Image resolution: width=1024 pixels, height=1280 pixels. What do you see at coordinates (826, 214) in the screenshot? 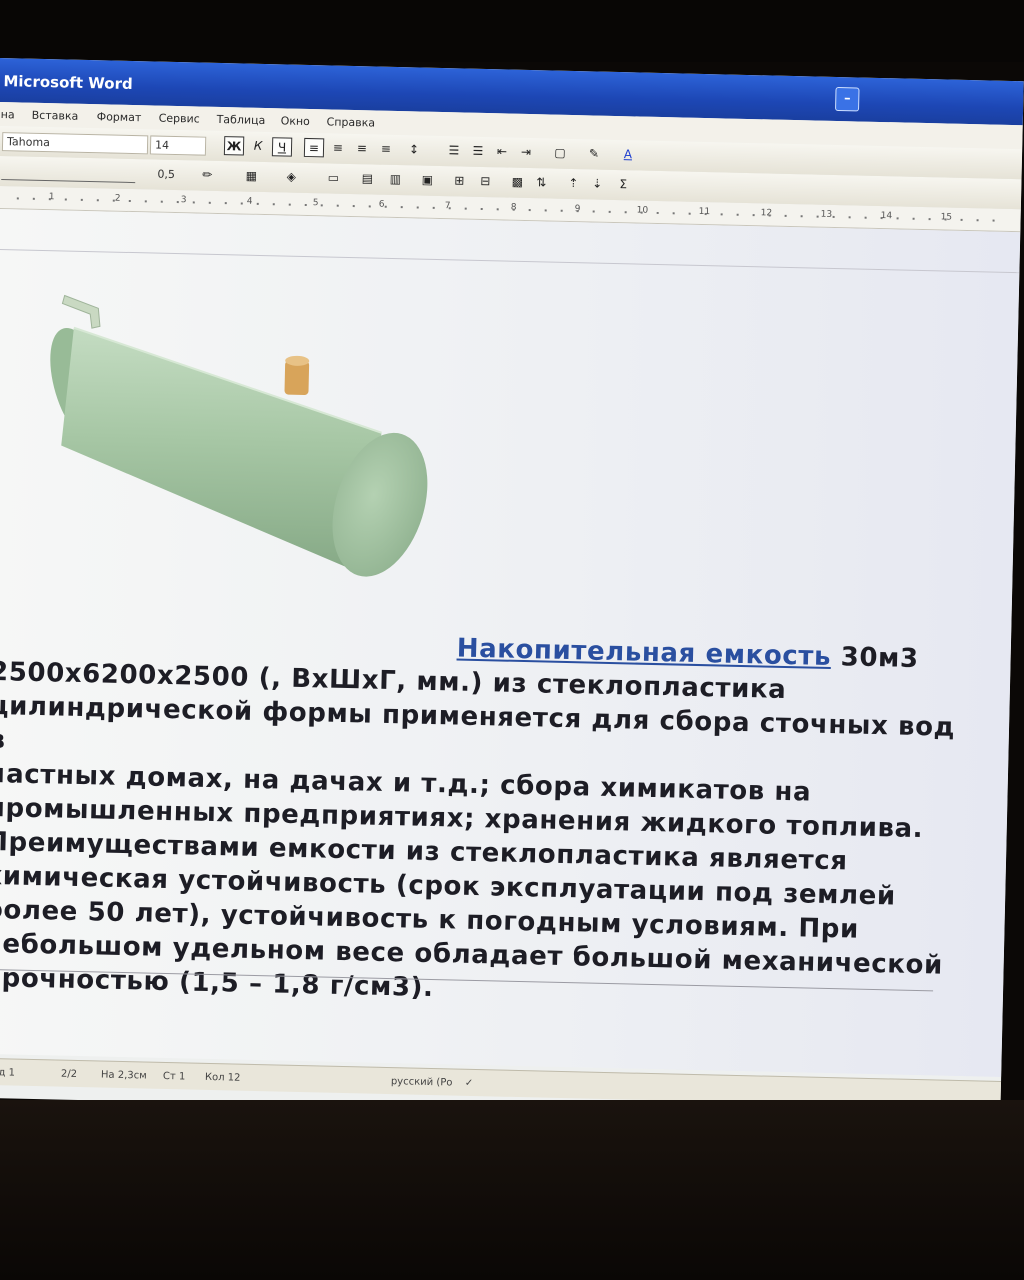
I see `ruler-number: 13` at bounding box center [826, 214].